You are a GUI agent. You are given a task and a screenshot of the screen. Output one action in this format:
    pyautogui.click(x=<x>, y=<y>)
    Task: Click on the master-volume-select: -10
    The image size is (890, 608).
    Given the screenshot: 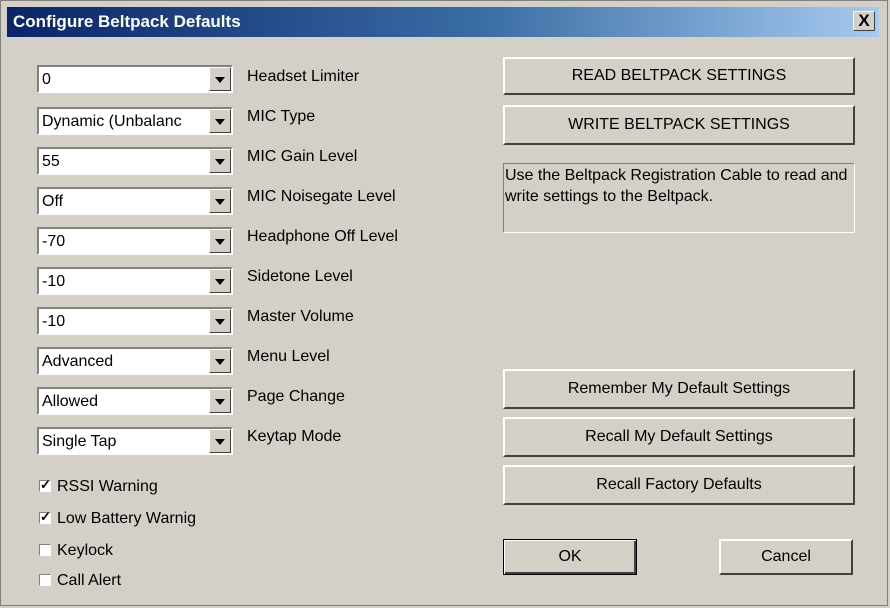 What is the action you would take?
    pyautogui.click(x=135, y=321)
    